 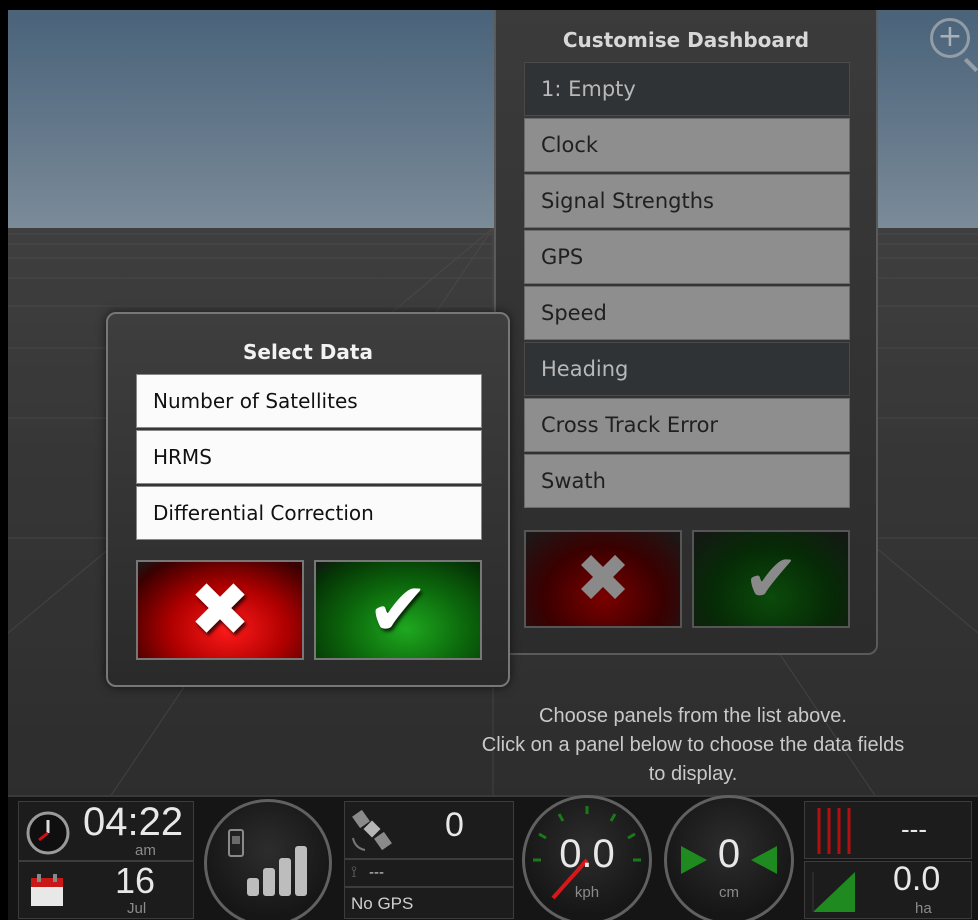 I want to click on area-unit: ha, so click(x=923, y=908).